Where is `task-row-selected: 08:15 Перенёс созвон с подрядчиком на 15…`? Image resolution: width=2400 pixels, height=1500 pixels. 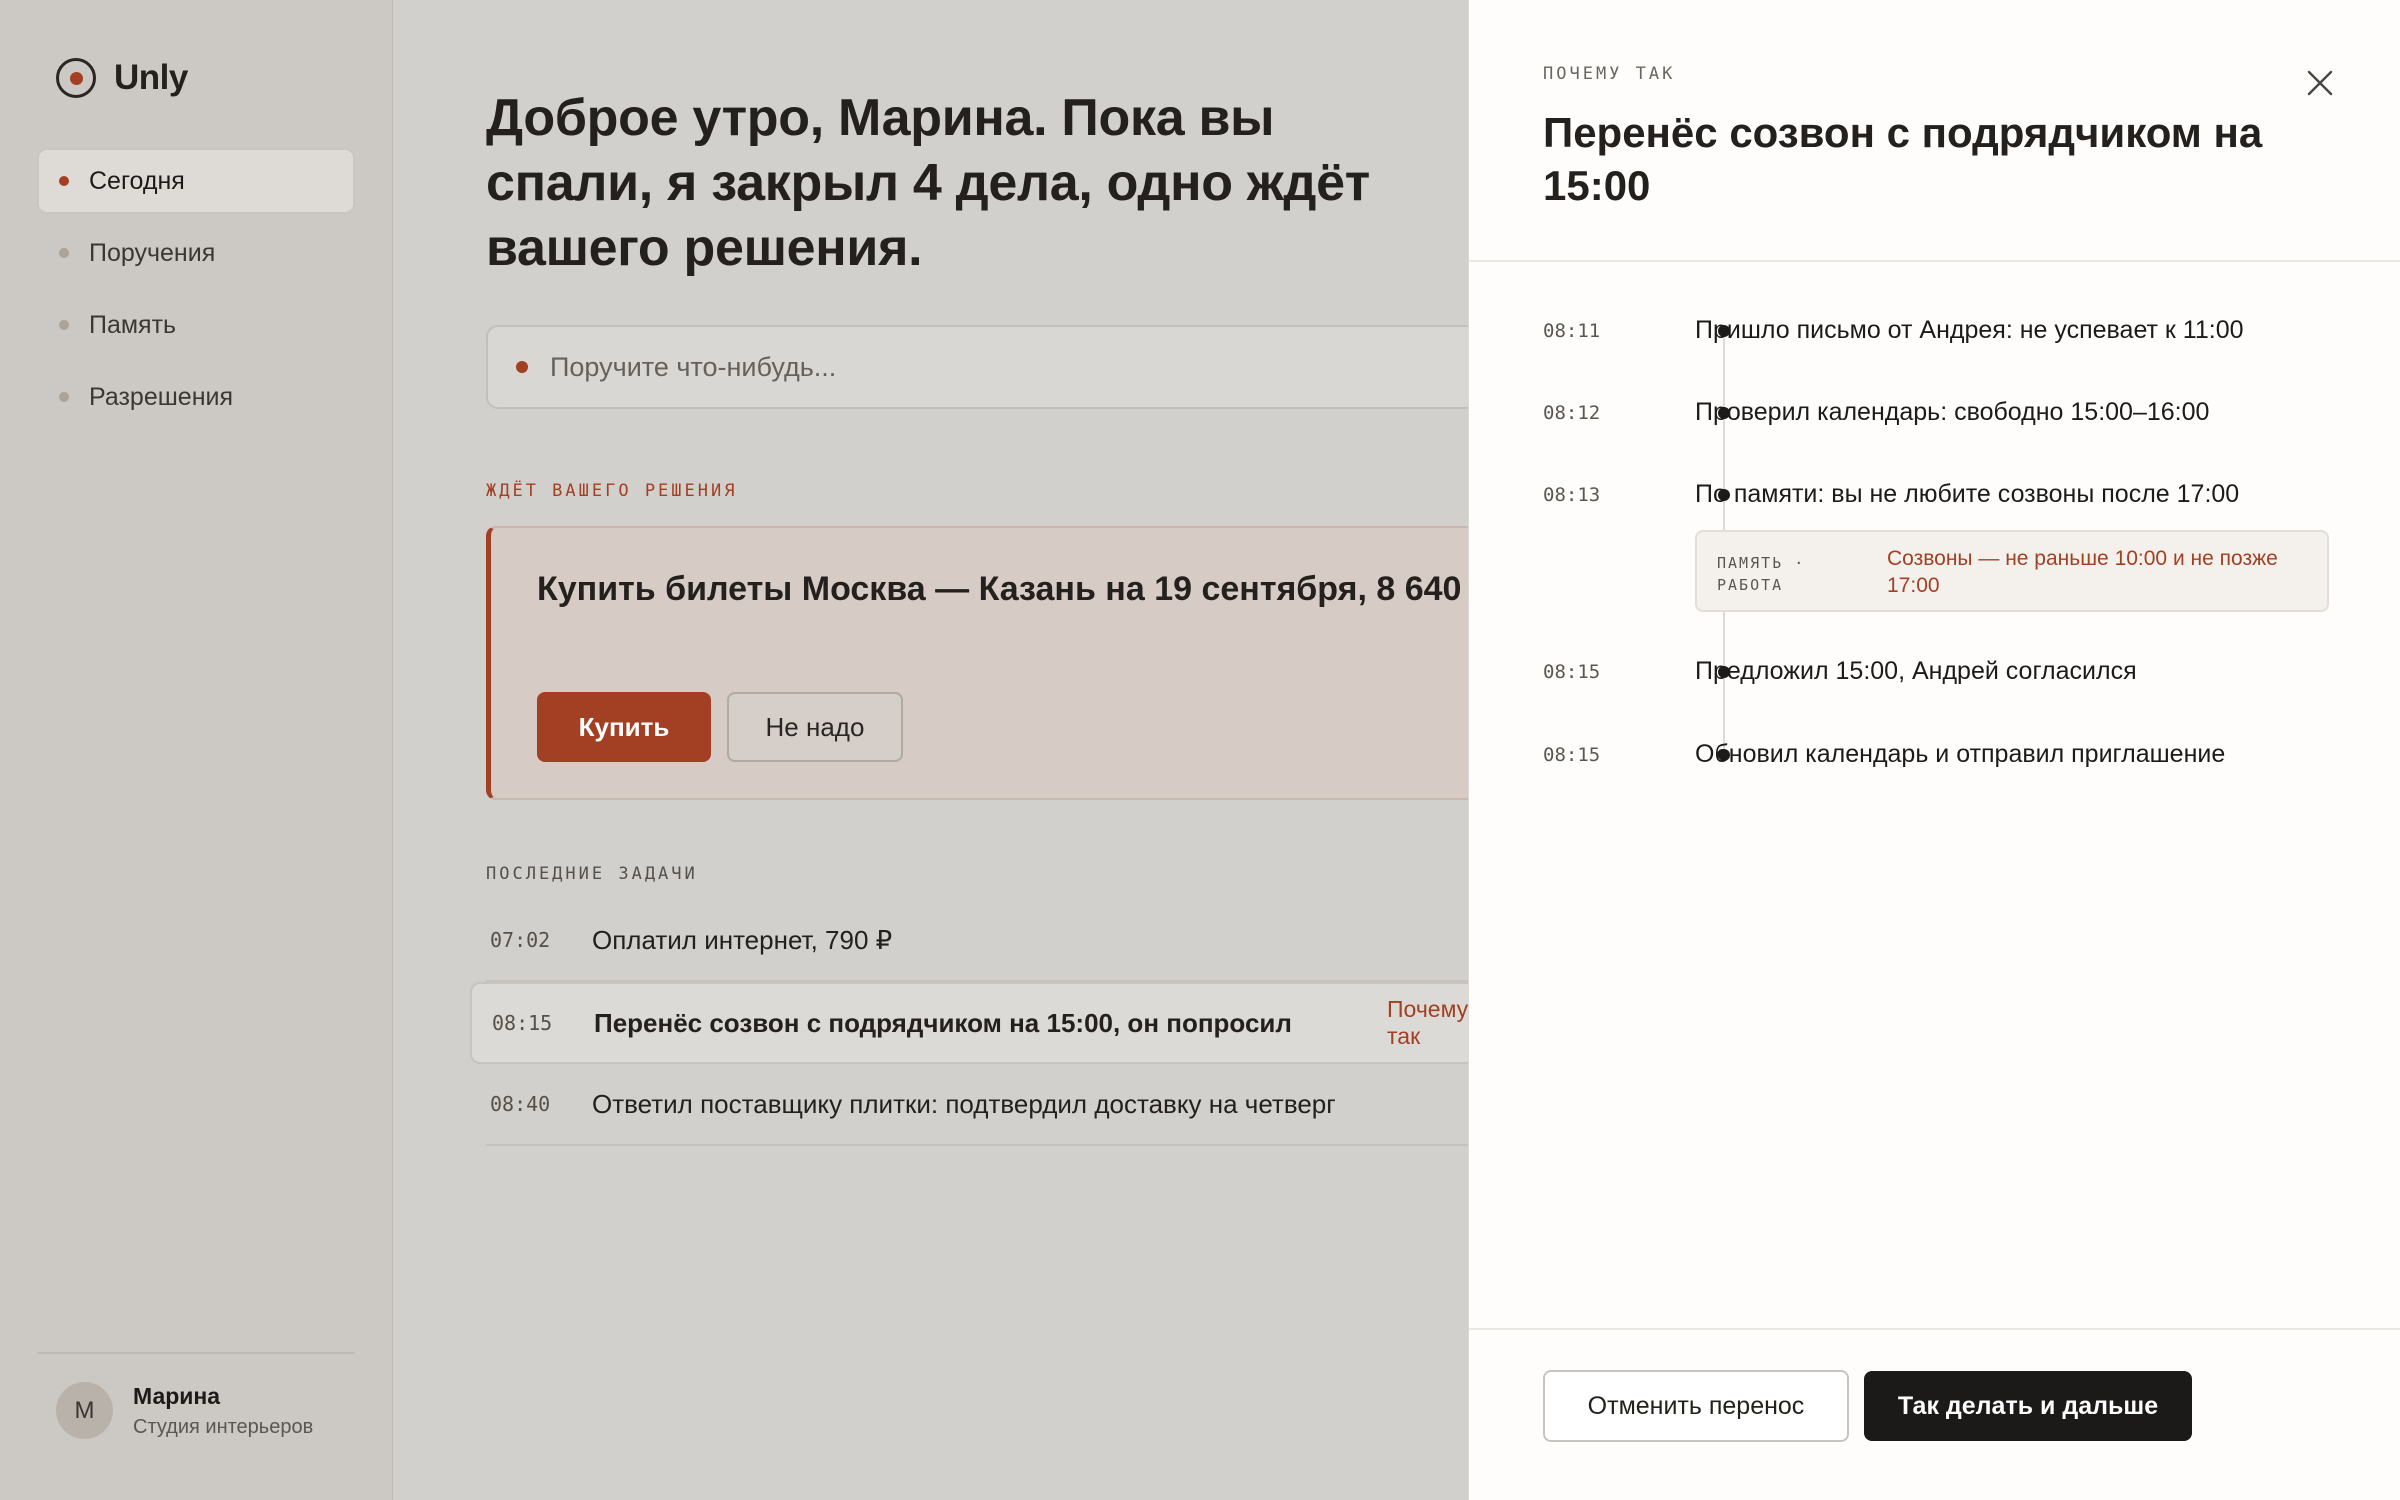
task-row-selected: 08:15 Перенёс созвон с подрядчиком на 15… is located at coordinates (969, 1023).